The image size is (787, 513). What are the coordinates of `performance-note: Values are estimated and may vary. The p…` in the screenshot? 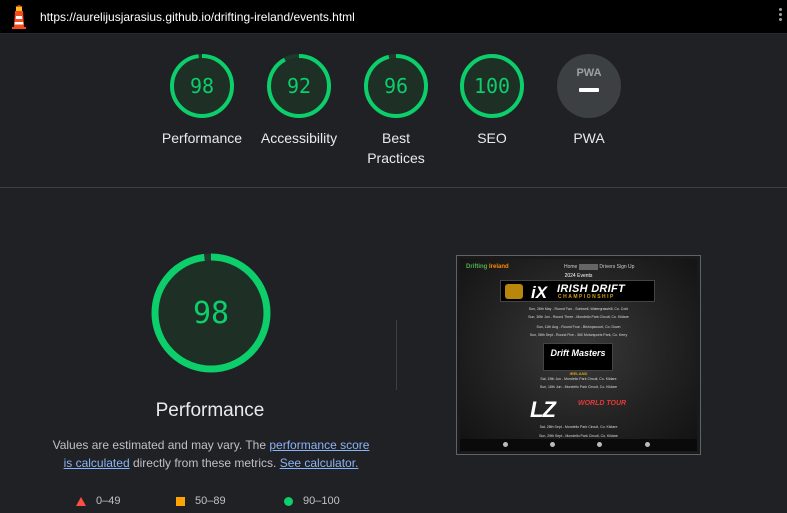 It's located at (211, 454).